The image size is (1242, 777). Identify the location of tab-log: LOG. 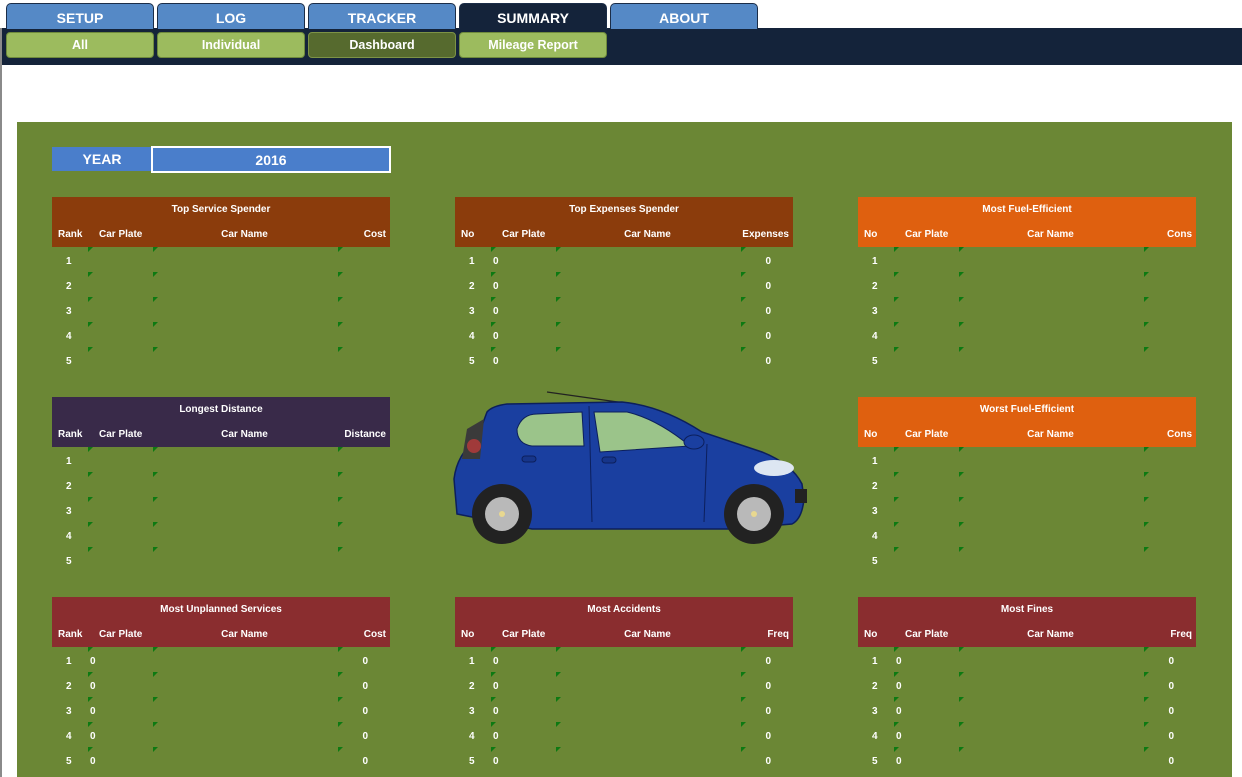
(231, 16).